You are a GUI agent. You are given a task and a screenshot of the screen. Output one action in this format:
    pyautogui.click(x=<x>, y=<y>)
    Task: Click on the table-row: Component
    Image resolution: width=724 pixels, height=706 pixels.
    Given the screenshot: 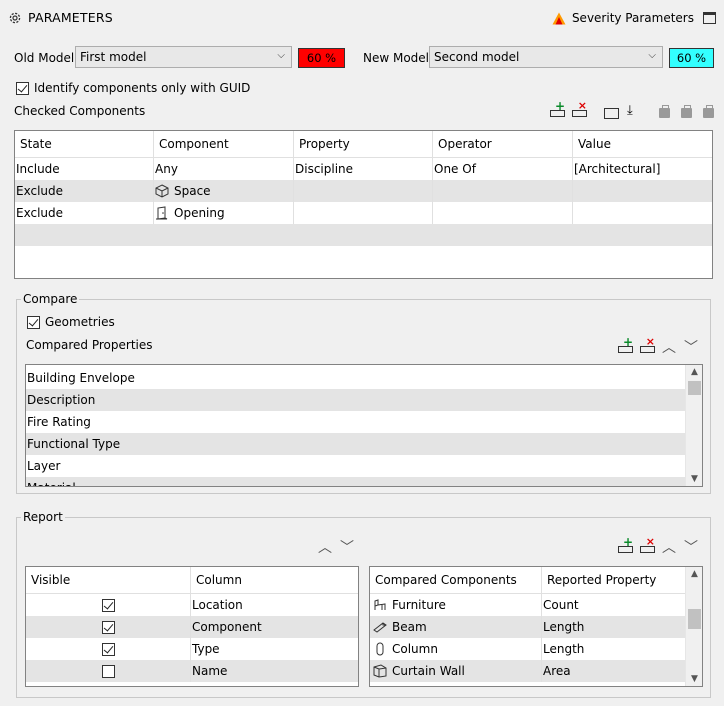 What is the action you would take?
    pyautogui.click(x=192, y=627)
    